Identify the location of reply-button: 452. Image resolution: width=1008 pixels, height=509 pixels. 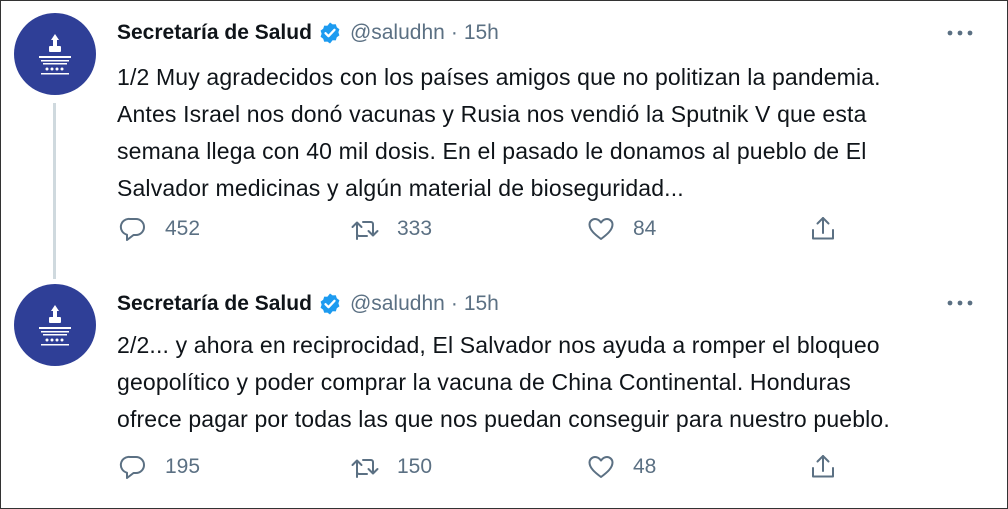
(158, 229).